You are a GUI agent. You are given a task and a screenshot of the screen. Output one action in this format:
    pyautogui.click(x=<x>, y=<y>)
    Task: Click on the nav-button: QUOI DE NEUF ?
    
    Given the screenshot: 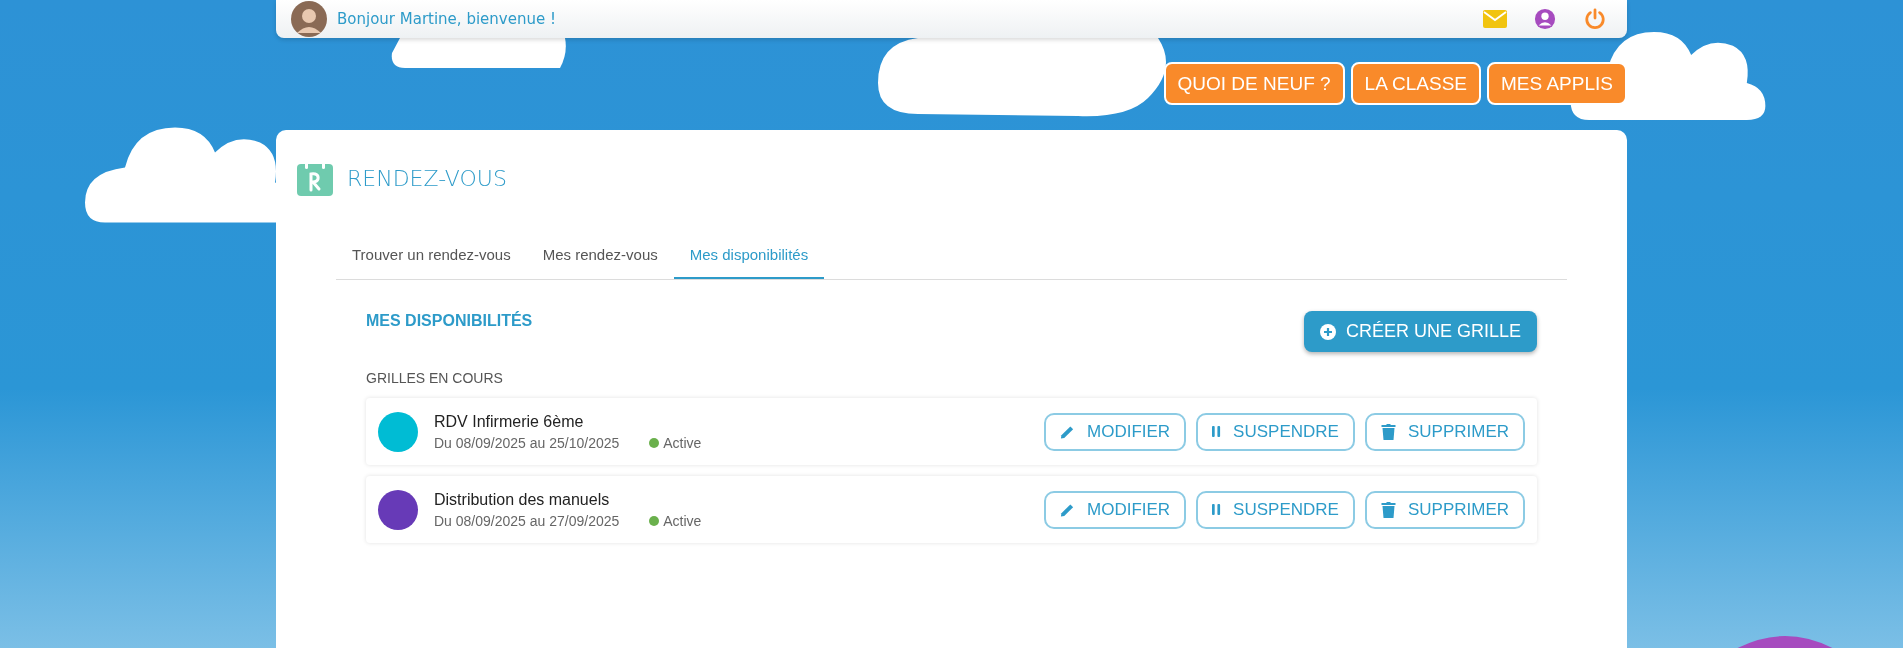 What is the action you would take?
    pyautogui.click(x=1254, y=83)
    